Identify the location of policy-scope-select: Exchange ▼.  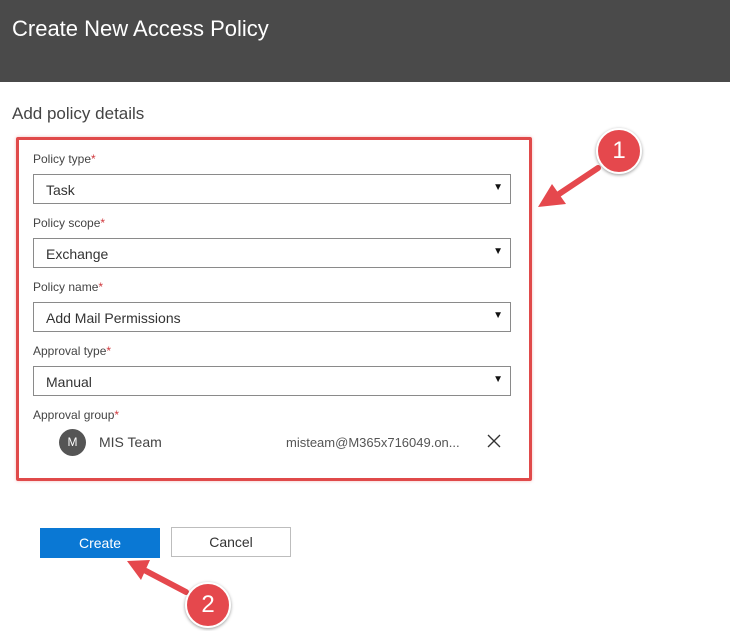
(272, 253).